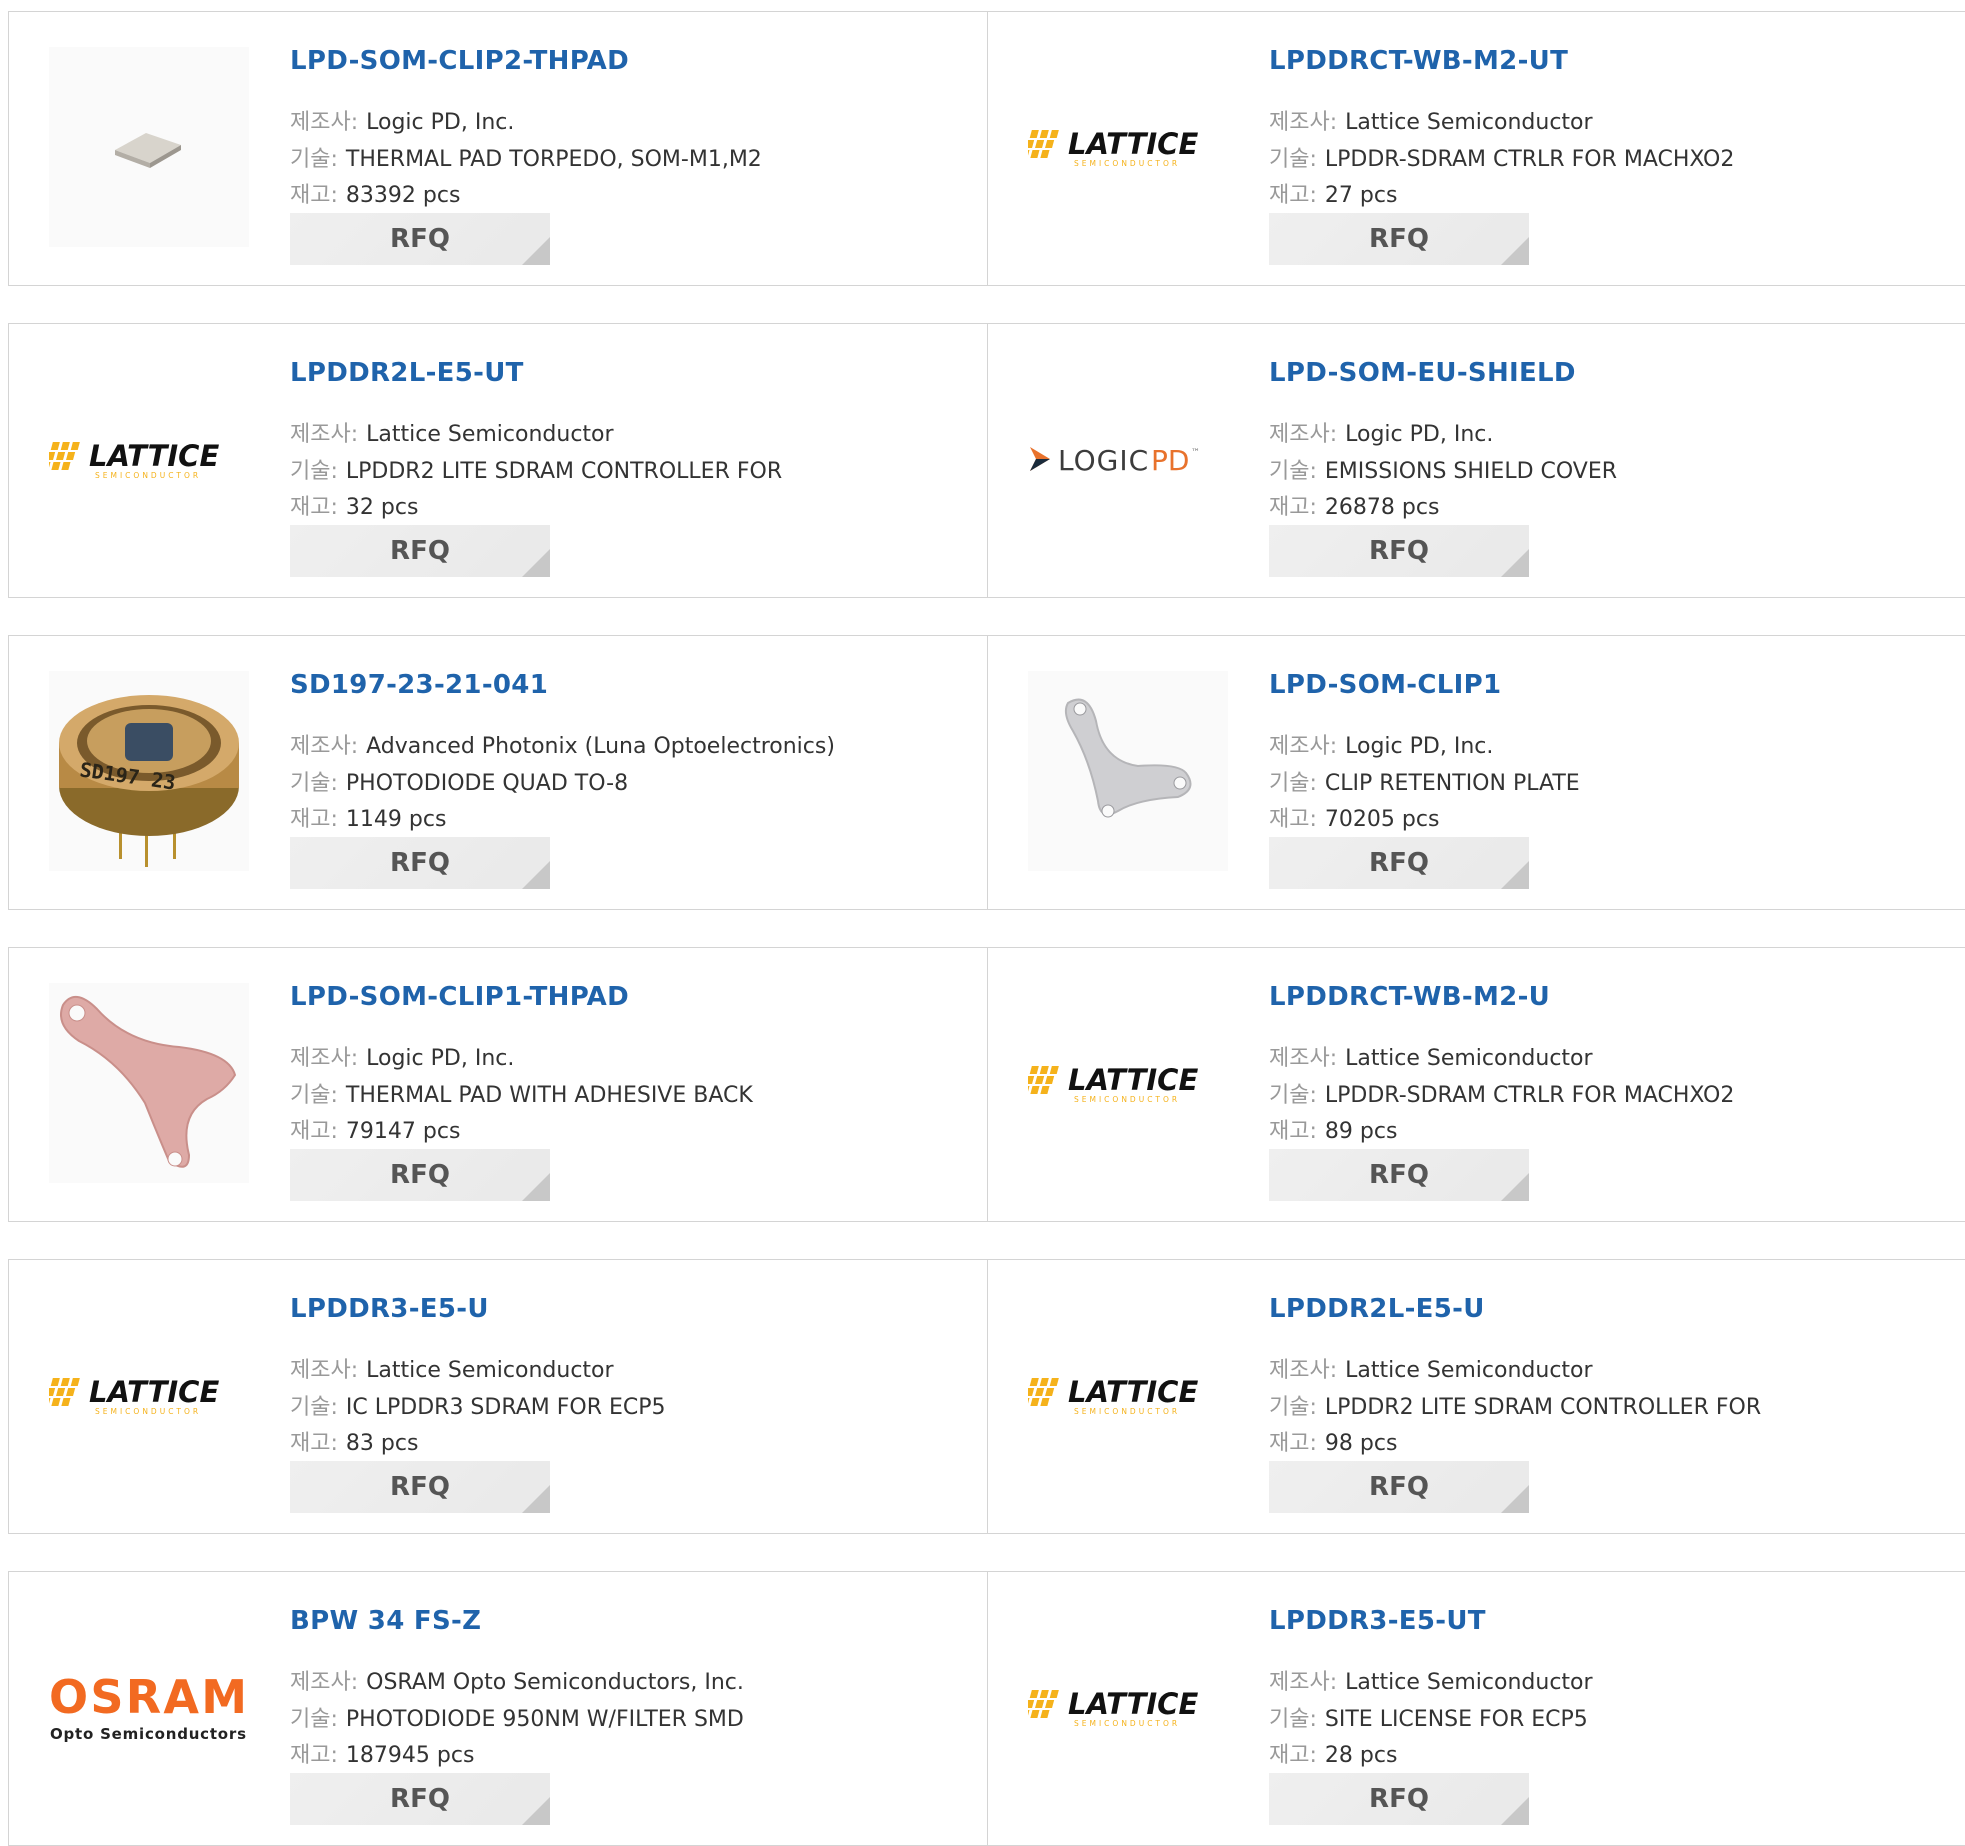  What do you see at coordinates (459, 997) in the screenshot?
I see `part-number-link: LPD-SOM-CLIP1-THPAD` at bounding box center [459, 997].